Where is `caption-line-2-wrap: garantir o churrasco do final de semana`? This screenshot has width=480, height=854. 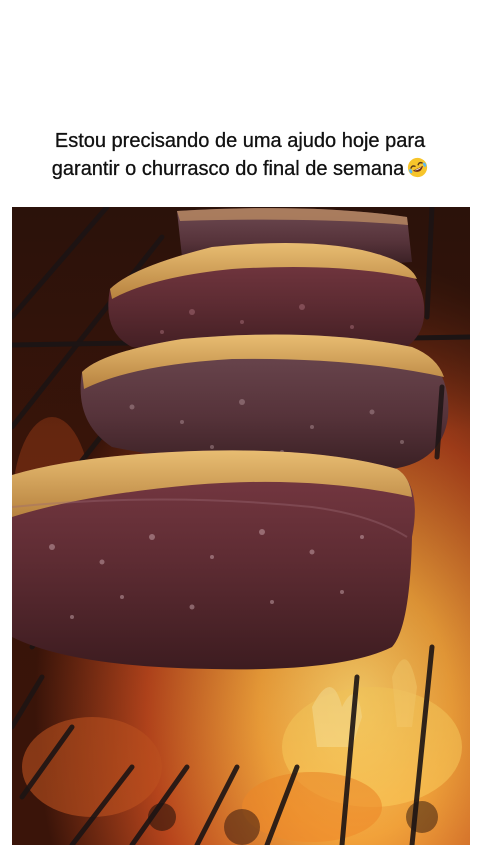 caption-line-2-wrap: garantir o churrasco do final de semana is located at coordinates (240, 169).